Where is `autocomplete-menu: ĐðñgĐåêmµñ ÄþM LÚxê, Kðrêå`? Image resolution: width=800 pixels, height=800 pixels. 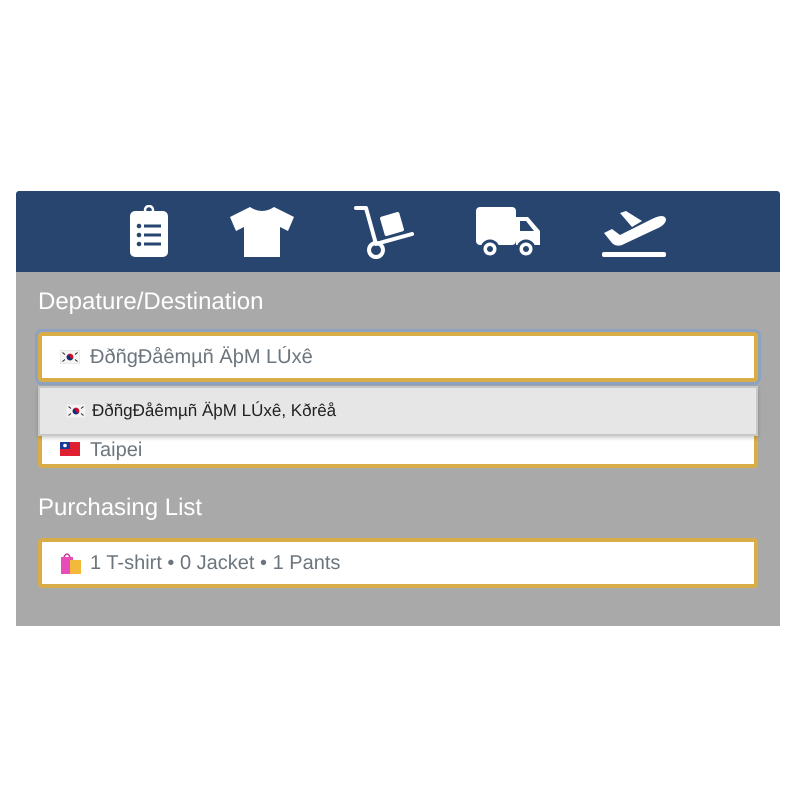 autocomplete-menu: ĐðñgĐåêmµñ ÄþM LÚxê, Kðrêå is located at coordinates (398, 411).